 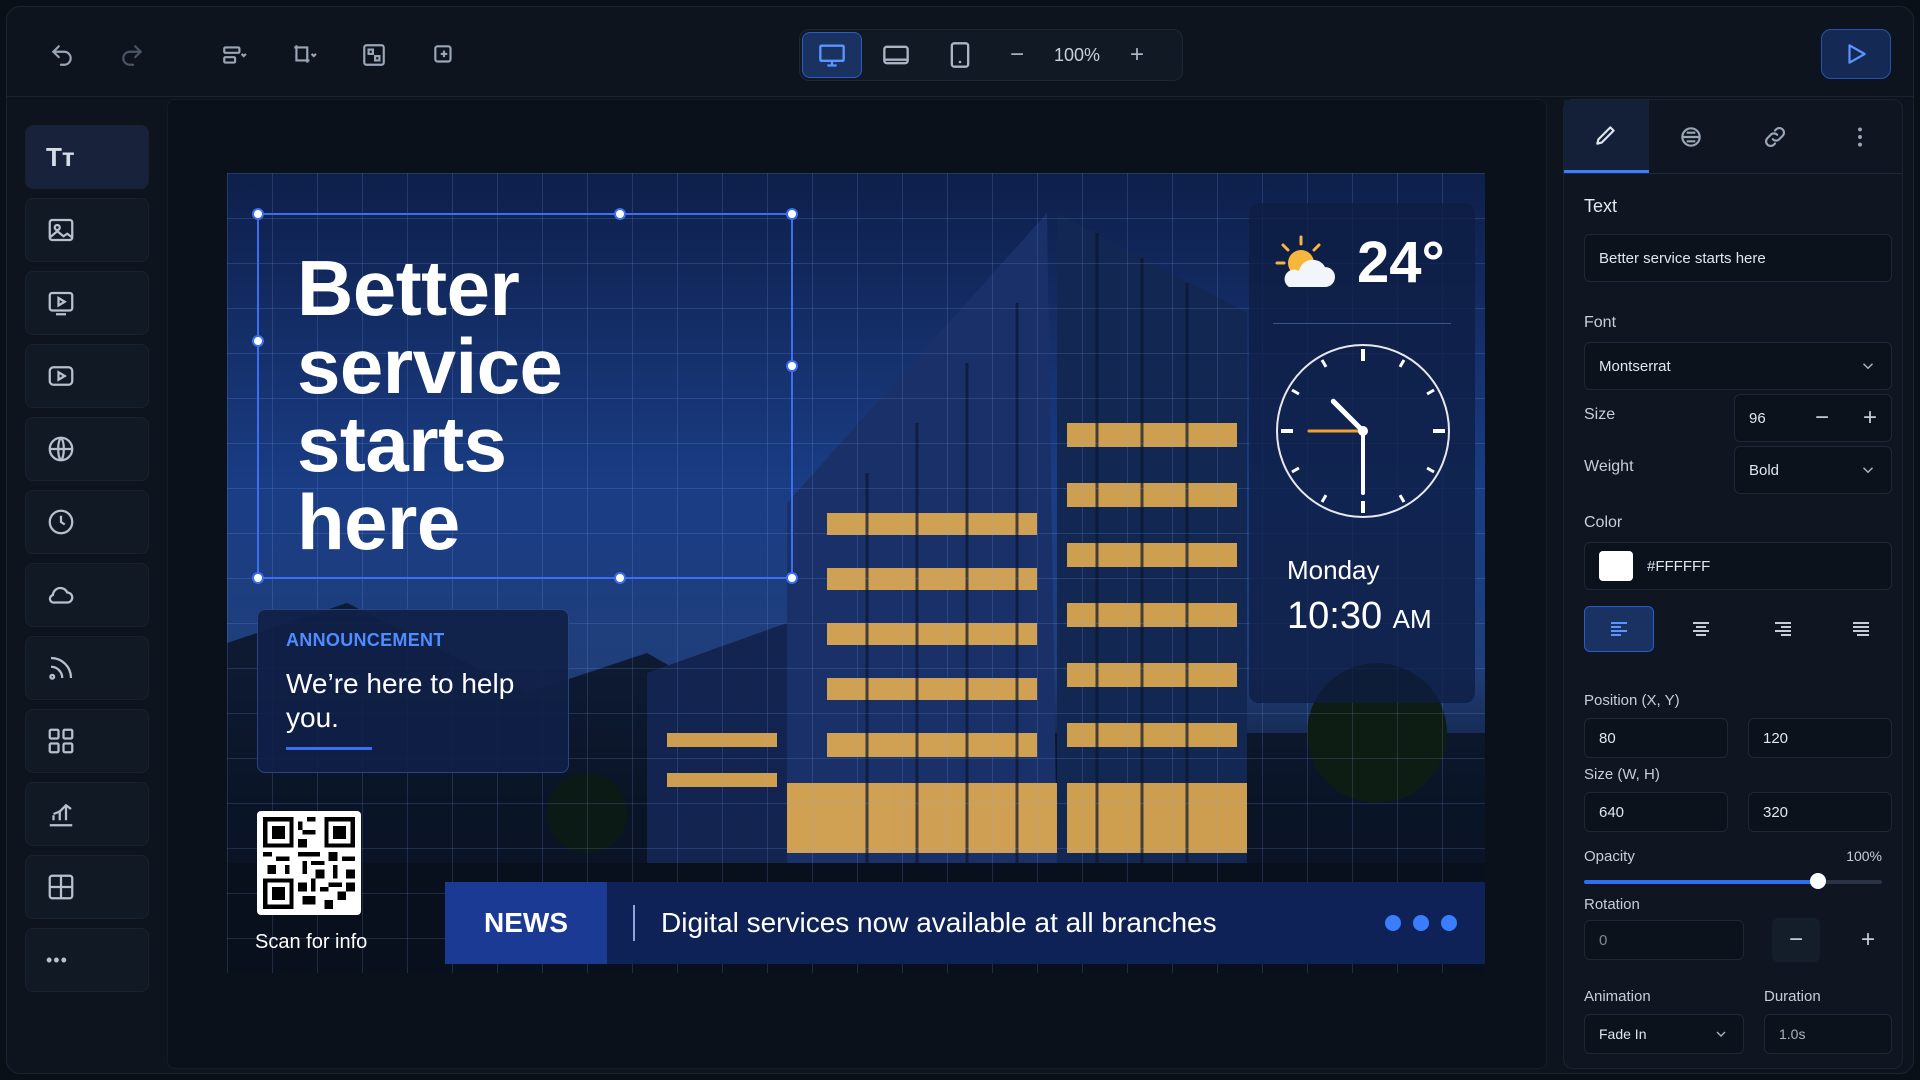 What do you see at coordinates (258, 341) in the screenshot?
I see `resize-handle-left` at bounding box center [258, 341].